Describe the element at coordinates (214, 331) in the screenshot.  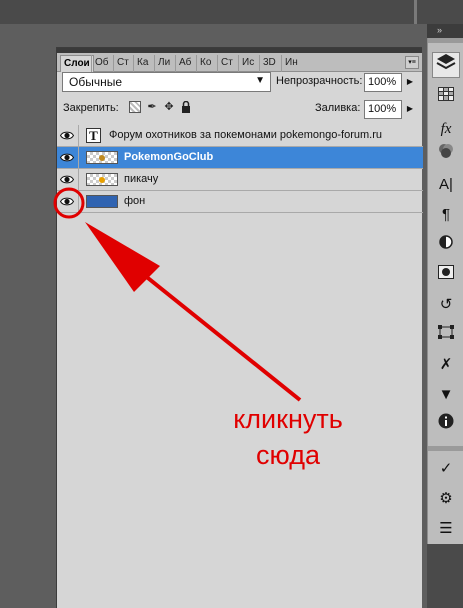
I see `arrow-line` at that location.